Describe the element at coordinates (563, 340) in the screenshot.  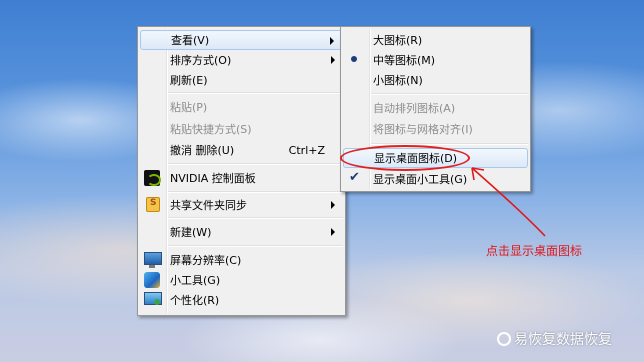
I see `watermark-text: 易恢复数据恢复` at that location.